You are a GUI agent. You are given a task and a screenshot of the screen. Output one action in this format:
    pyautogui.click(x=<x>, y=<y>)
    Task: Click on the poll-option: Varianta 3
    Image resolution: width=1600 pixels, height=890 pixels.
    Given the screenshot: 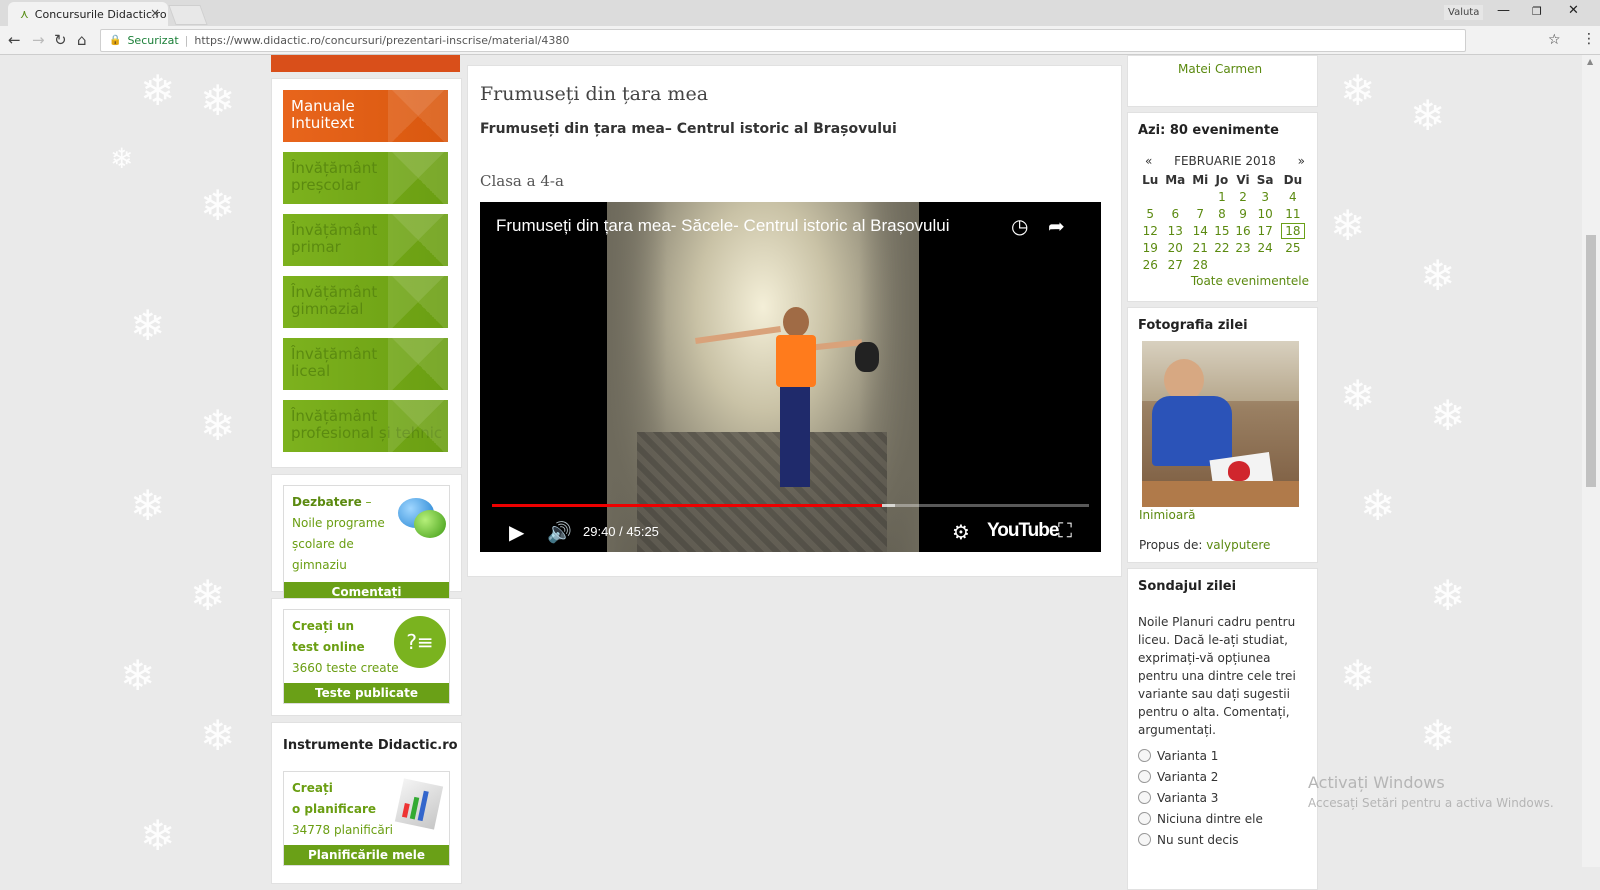 What is the action you would take?
    pyautogui.click(x=1223, y=797)
    